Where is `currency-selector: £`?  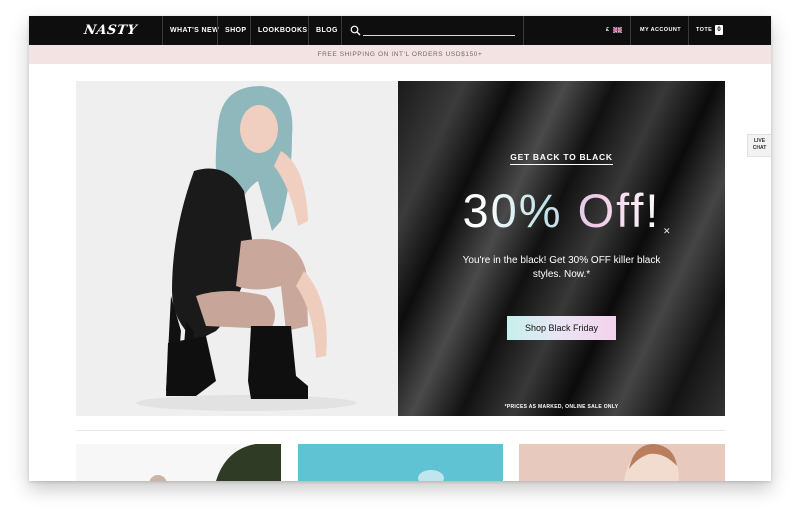
currency-selector: £ is located at coordinates (607, 30).